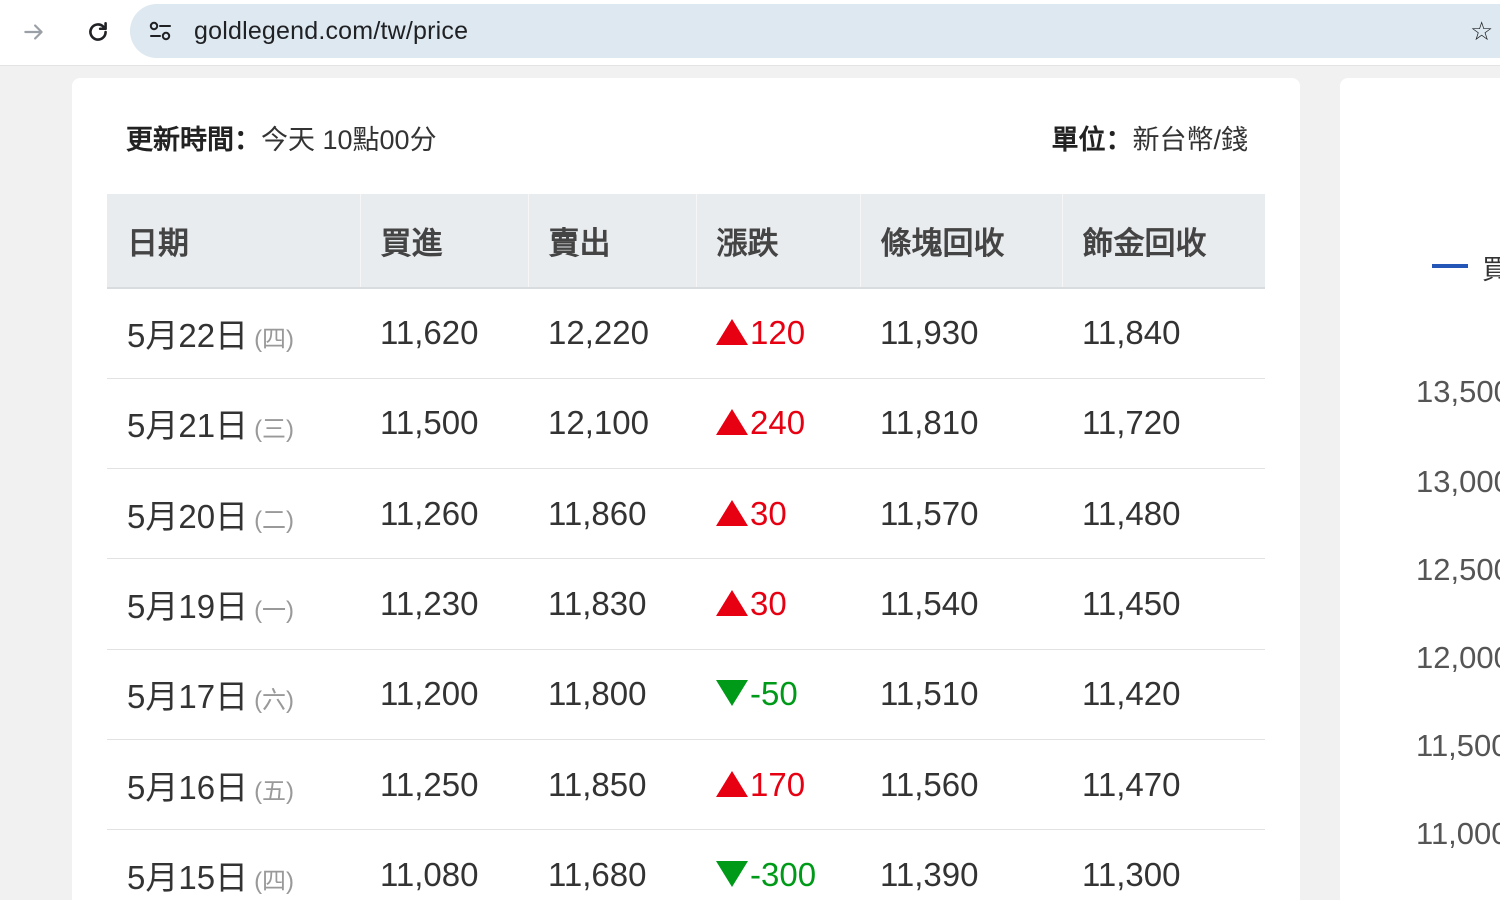 Image resolution: width=1500 pixels, height=900 pixels. Describe the element at coordinates (188, 426) in the screenshot. I see `date-text: 5月21日` at that location.